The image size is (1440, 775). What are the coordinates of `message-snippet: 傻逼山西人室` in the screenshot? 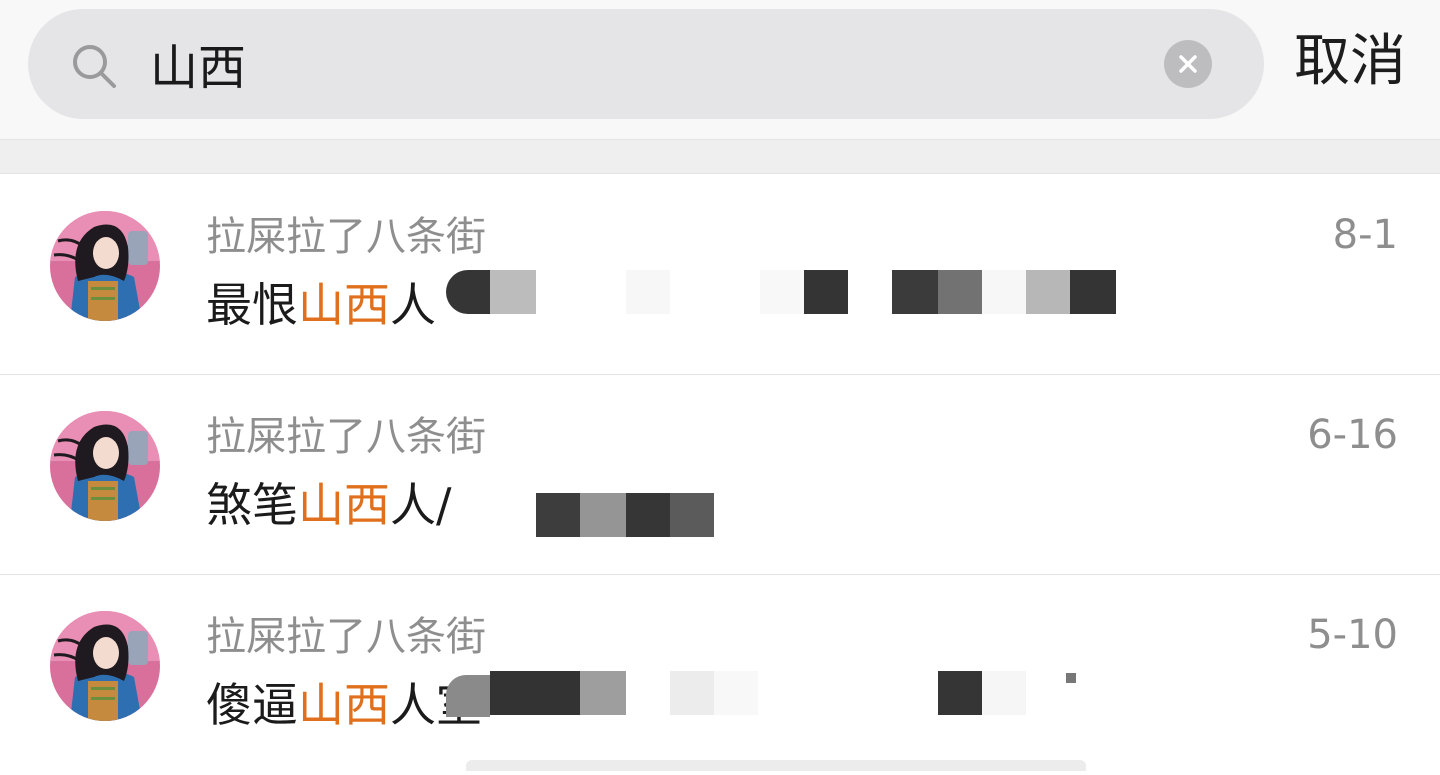 It's located at (344, 705).